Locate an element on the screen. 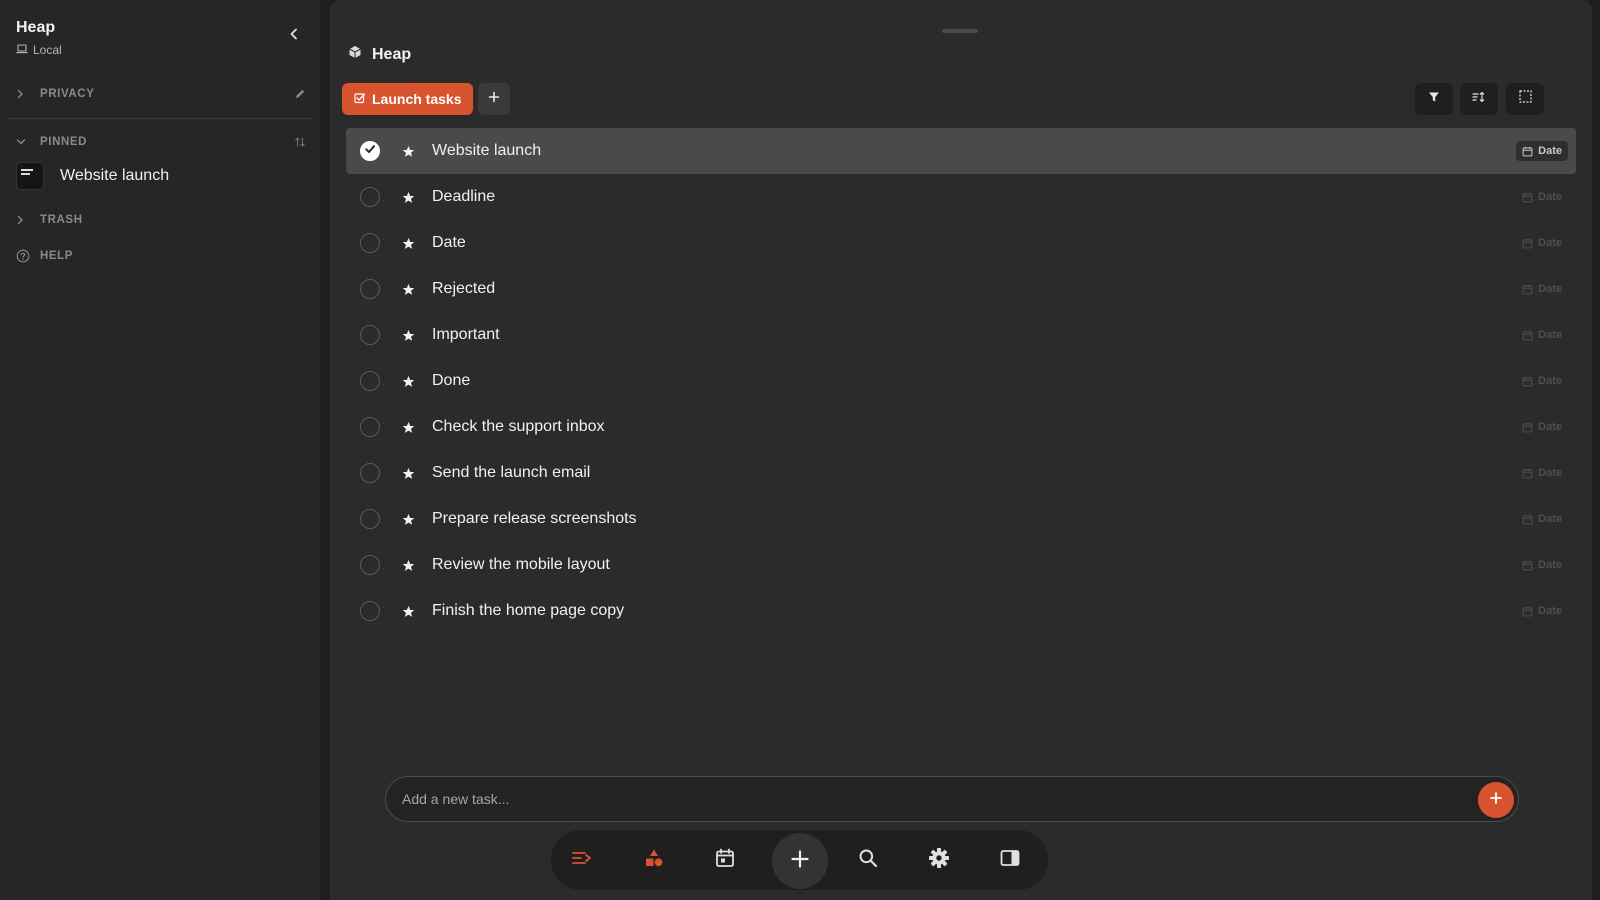 The image size is (1600, 900). dock-sidebar-toggle-button is located at coordinates (1010, 860).